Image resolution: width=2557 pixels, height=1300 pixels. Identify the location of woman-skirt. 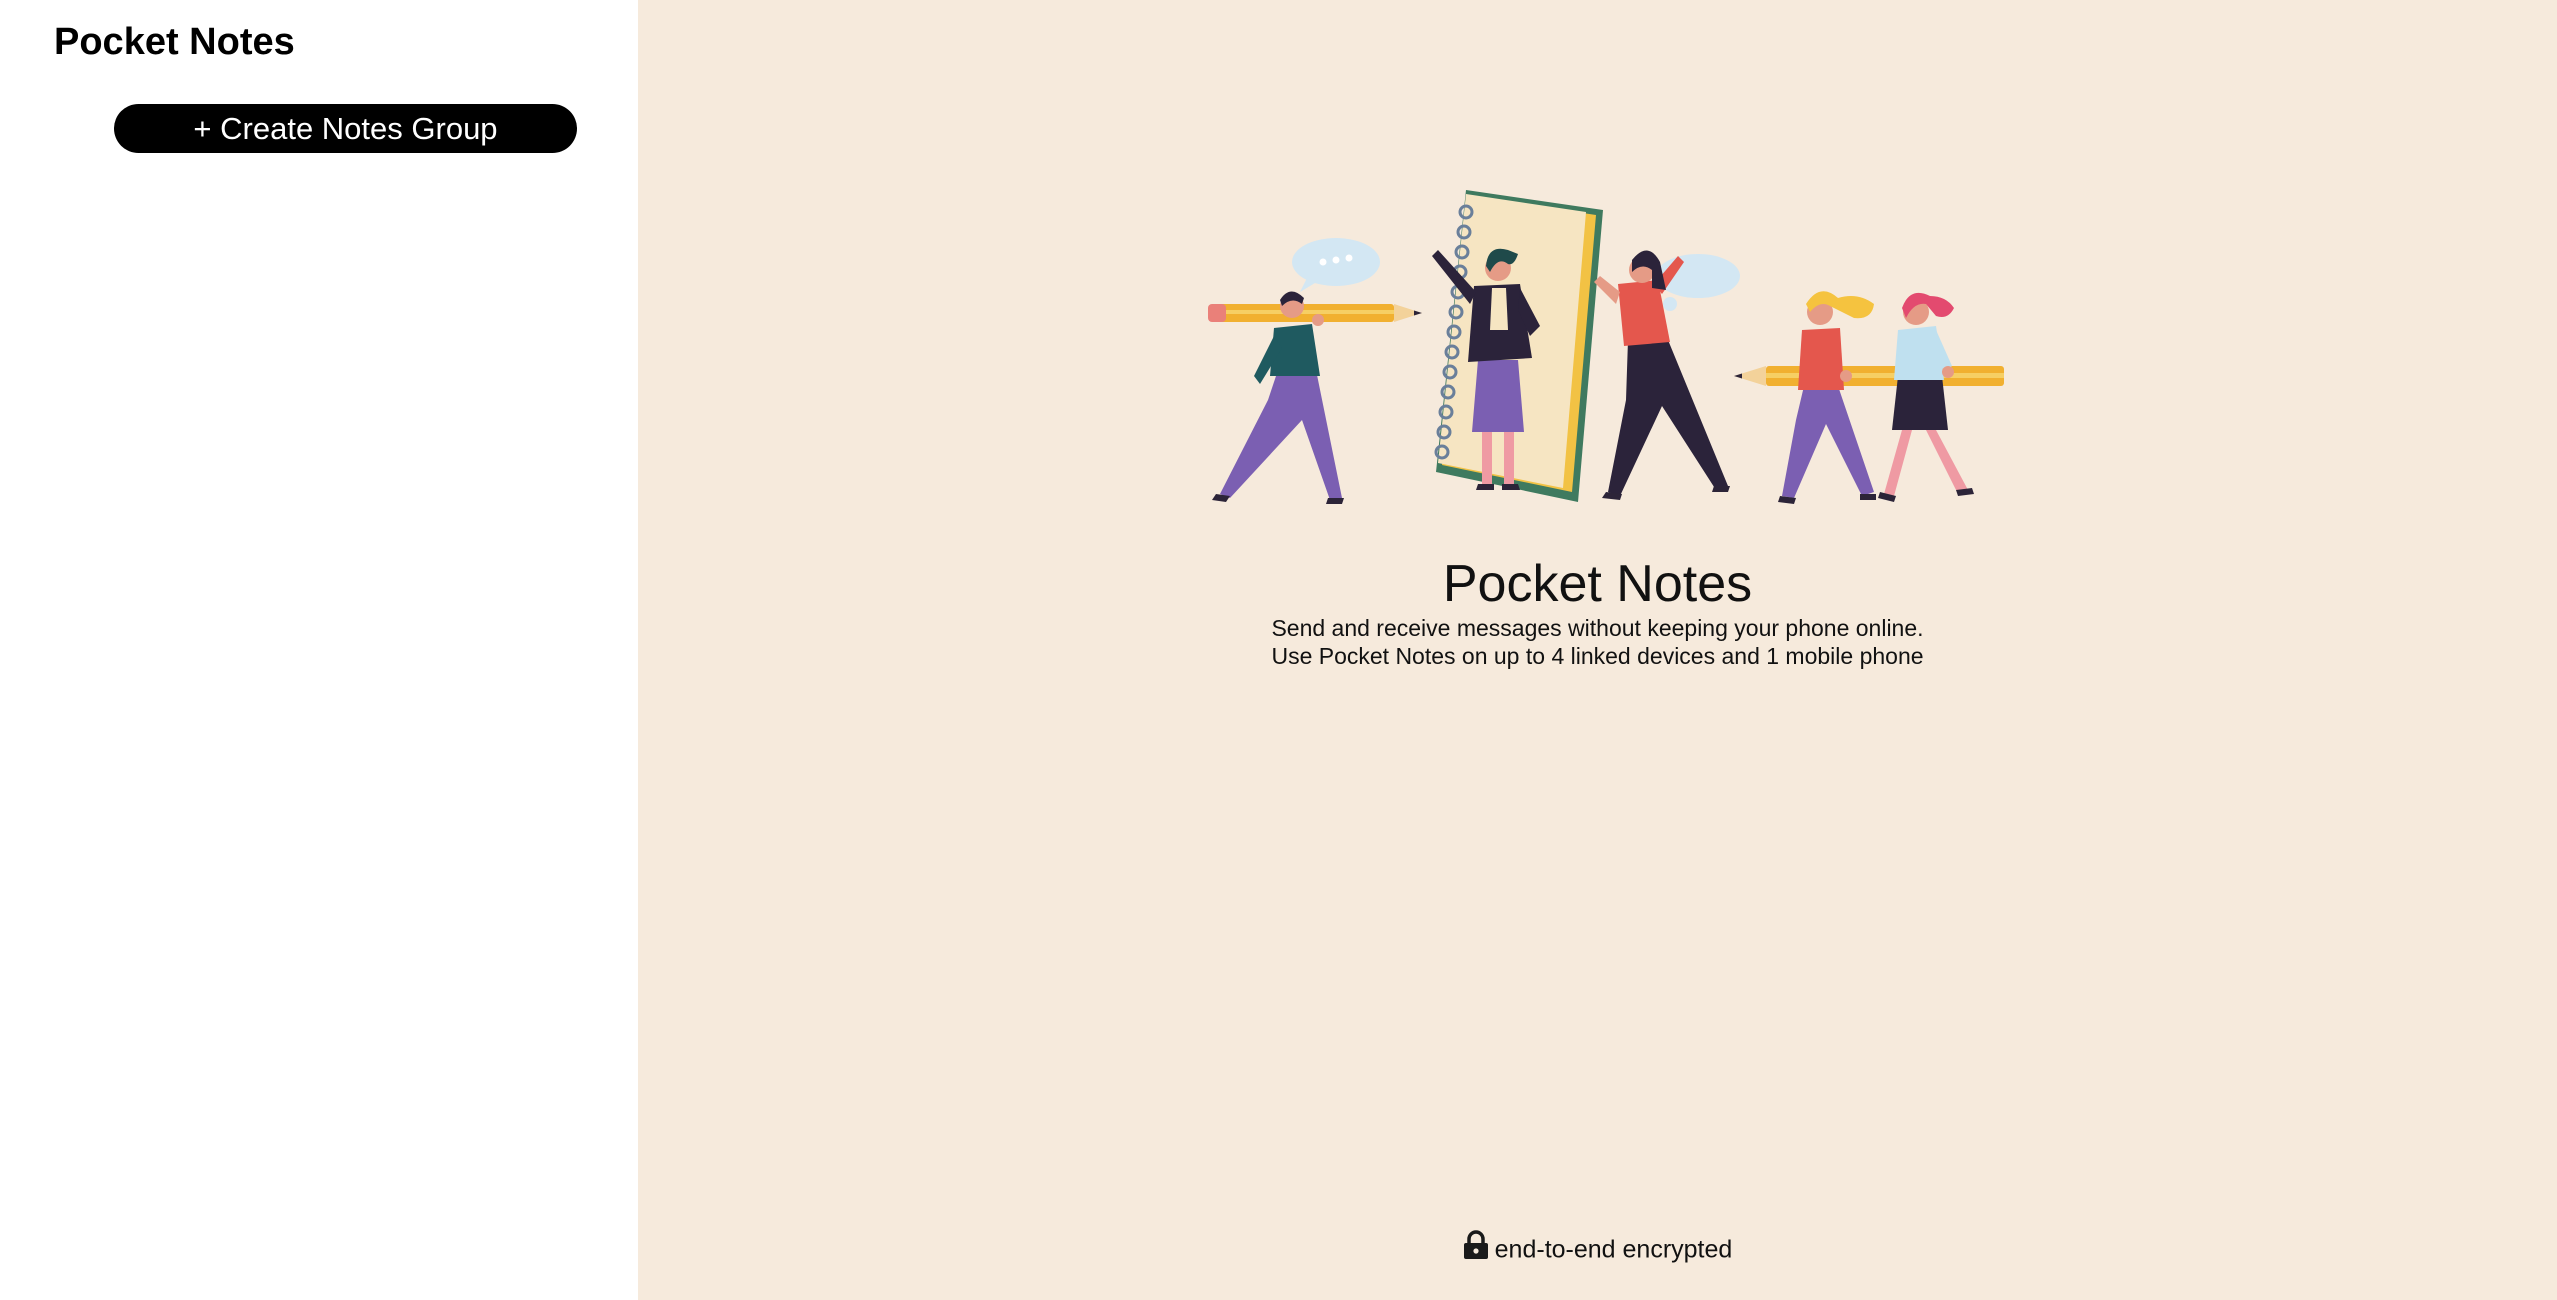
(1498, 396).